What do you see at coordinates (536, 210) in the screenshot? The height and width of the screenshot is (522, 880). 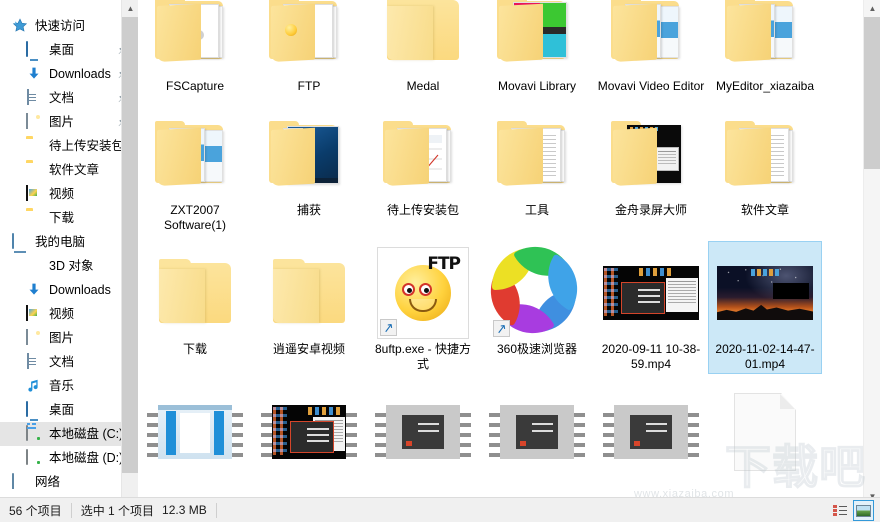 I see `file-name-label: 工具` at bounding box center [536, 210].